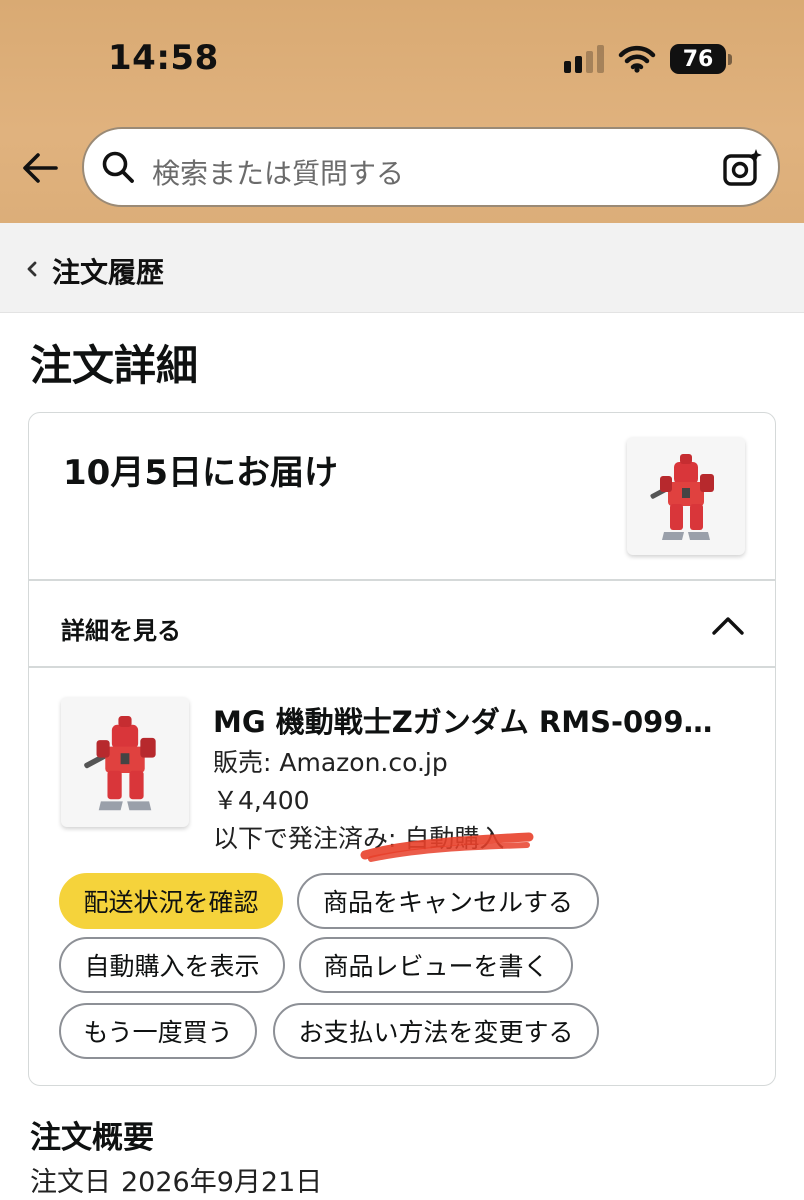  I want to click on chevron-up-icon, so click(728, 625).